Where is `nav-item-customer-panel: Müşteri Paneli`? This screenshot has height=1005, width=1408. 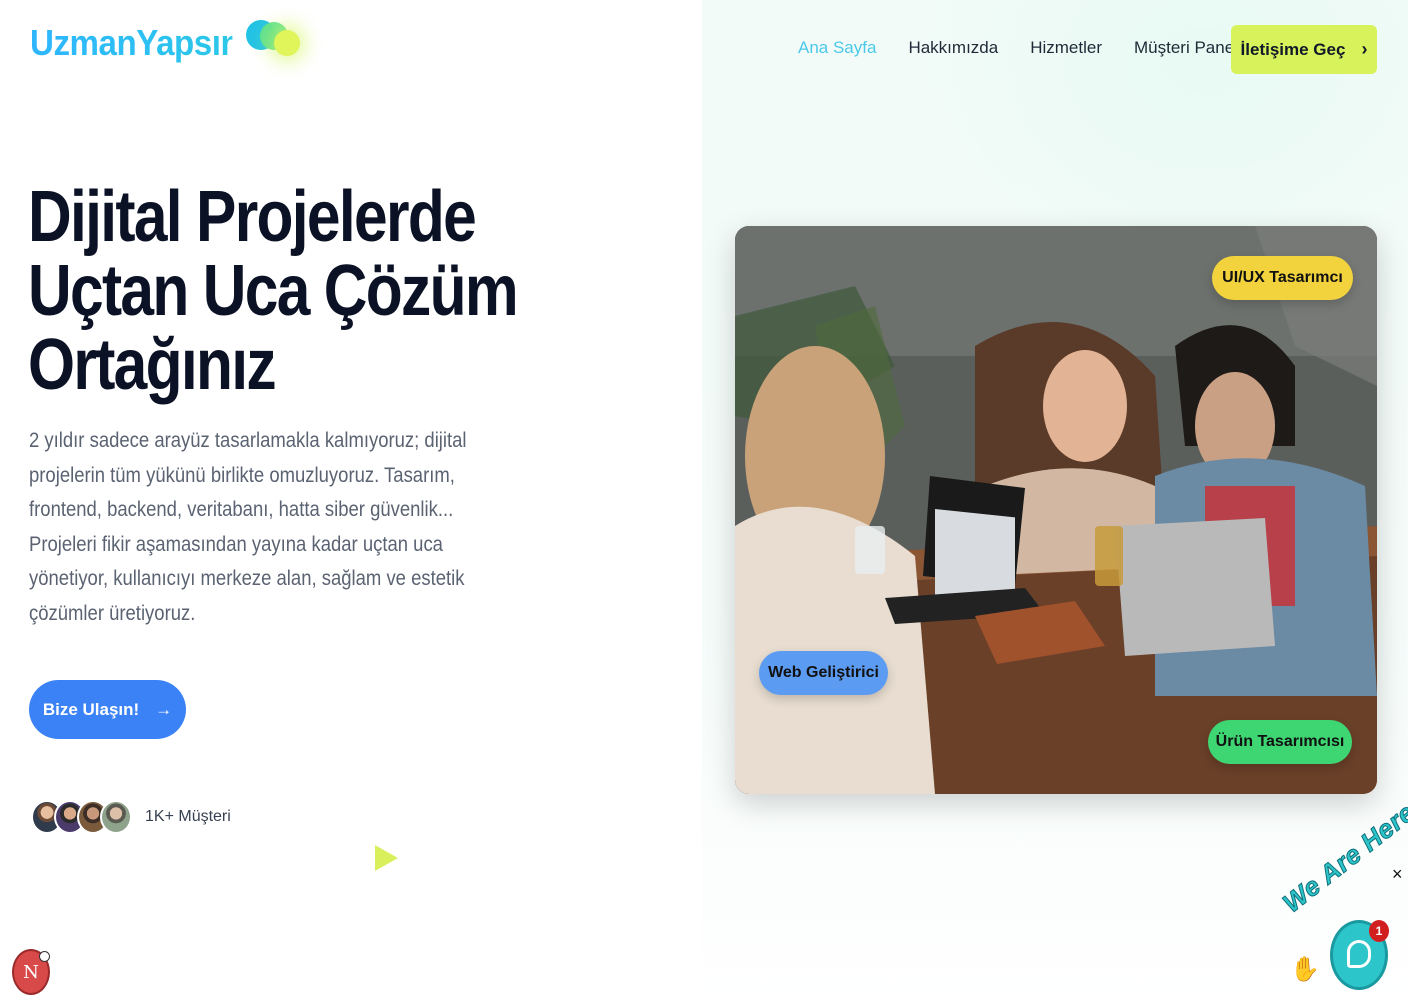
nav-item-customer-panel: Müşteri Paneli is located at coordinates (1188, 48).